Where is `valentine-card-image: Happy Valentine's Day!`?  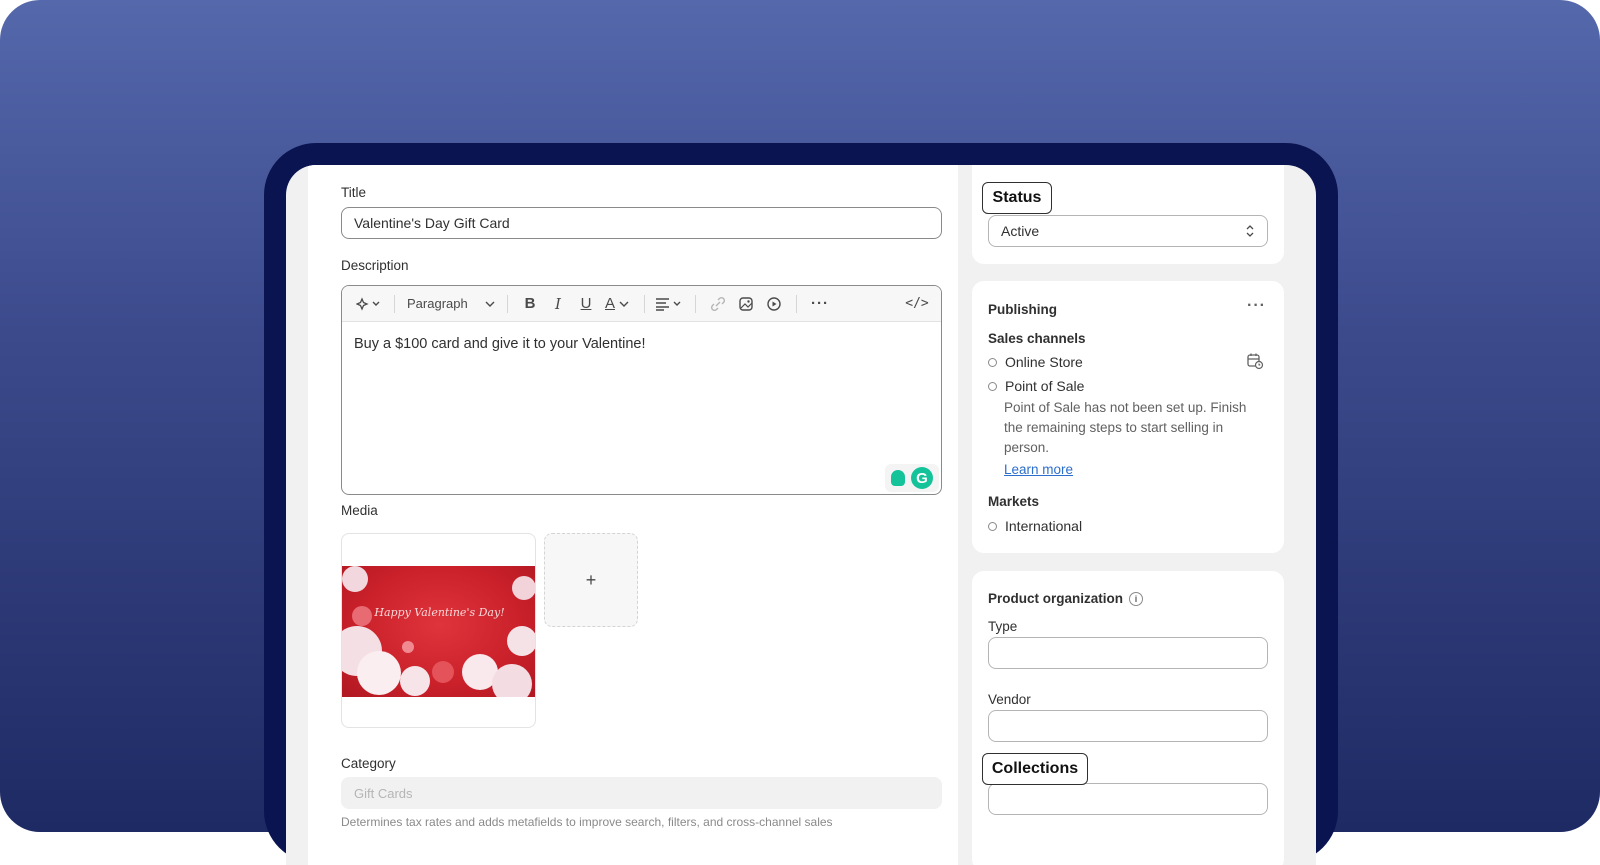
valentine-card-image: Happy Valentine's Day! is located at coordinates (438, 631).